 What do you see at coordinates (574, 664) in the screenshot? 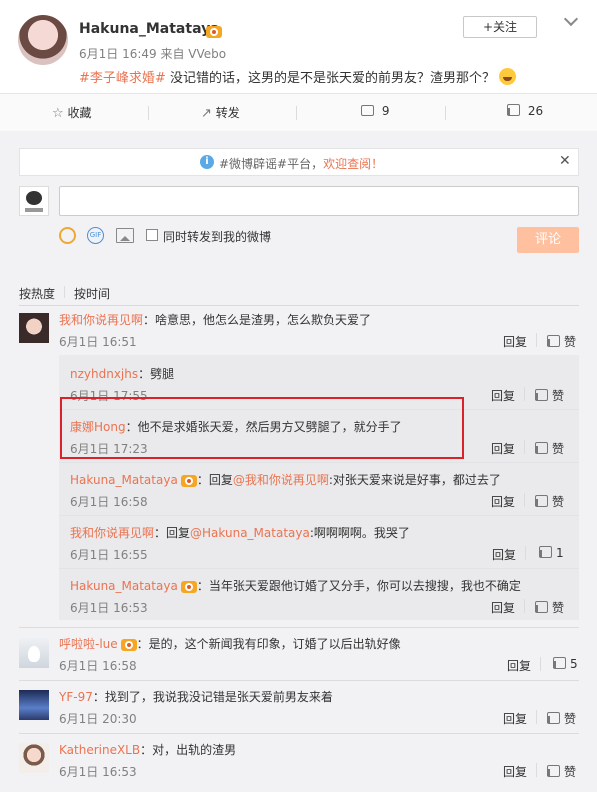
I see `like-count: 5` at bounding box center [574, 664].